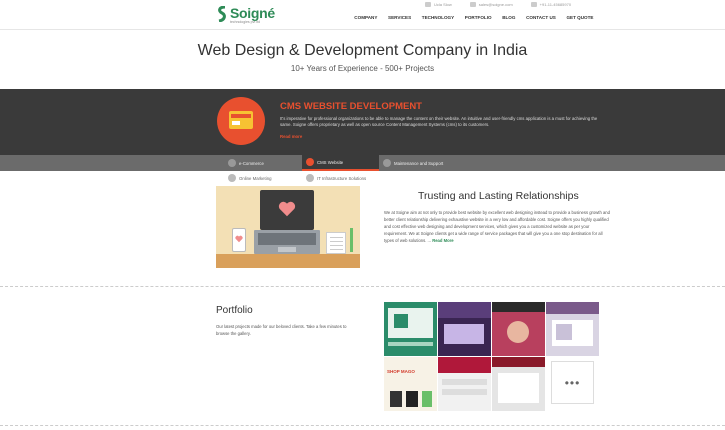 This screenshot has width=725, height=430. Describe the element at coordinates (351, 106) in the screenshot. I see `service-title: CMS WEBSITE DEVELOPMENT` at that location.